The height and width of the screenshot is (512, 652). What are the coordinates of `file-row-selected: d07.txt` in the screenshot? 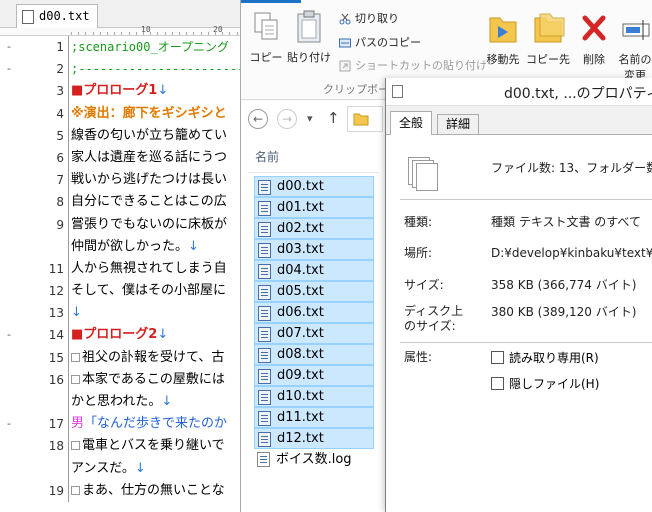 It's located at (314, 333).